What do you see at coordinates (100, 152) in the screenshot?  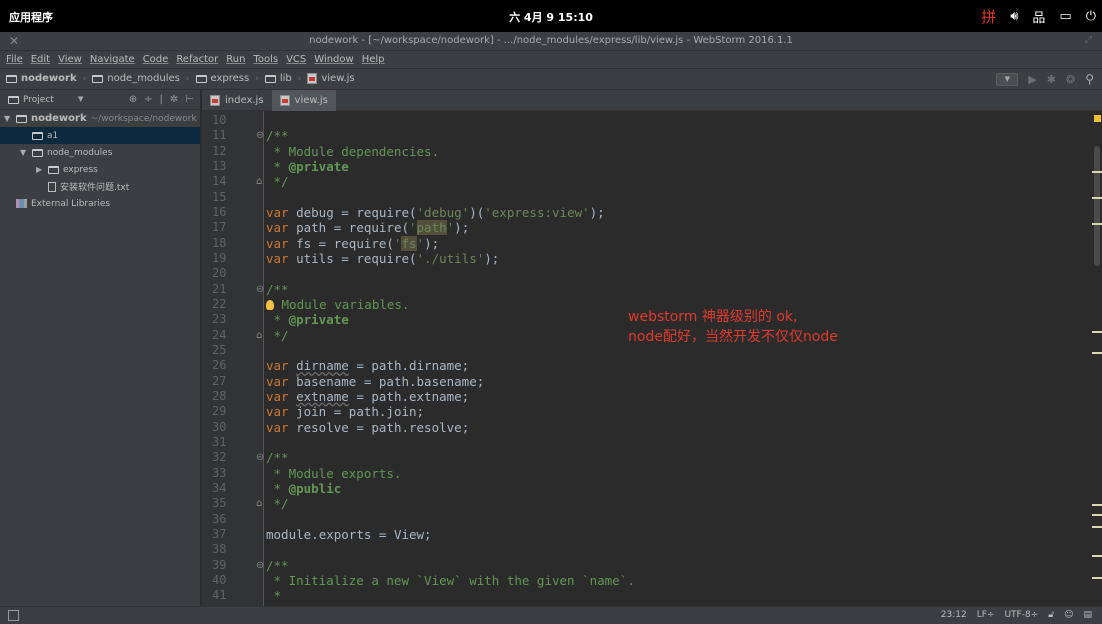 I see `tree-item: ▼ node_modules` at bounding box center [100, 152].